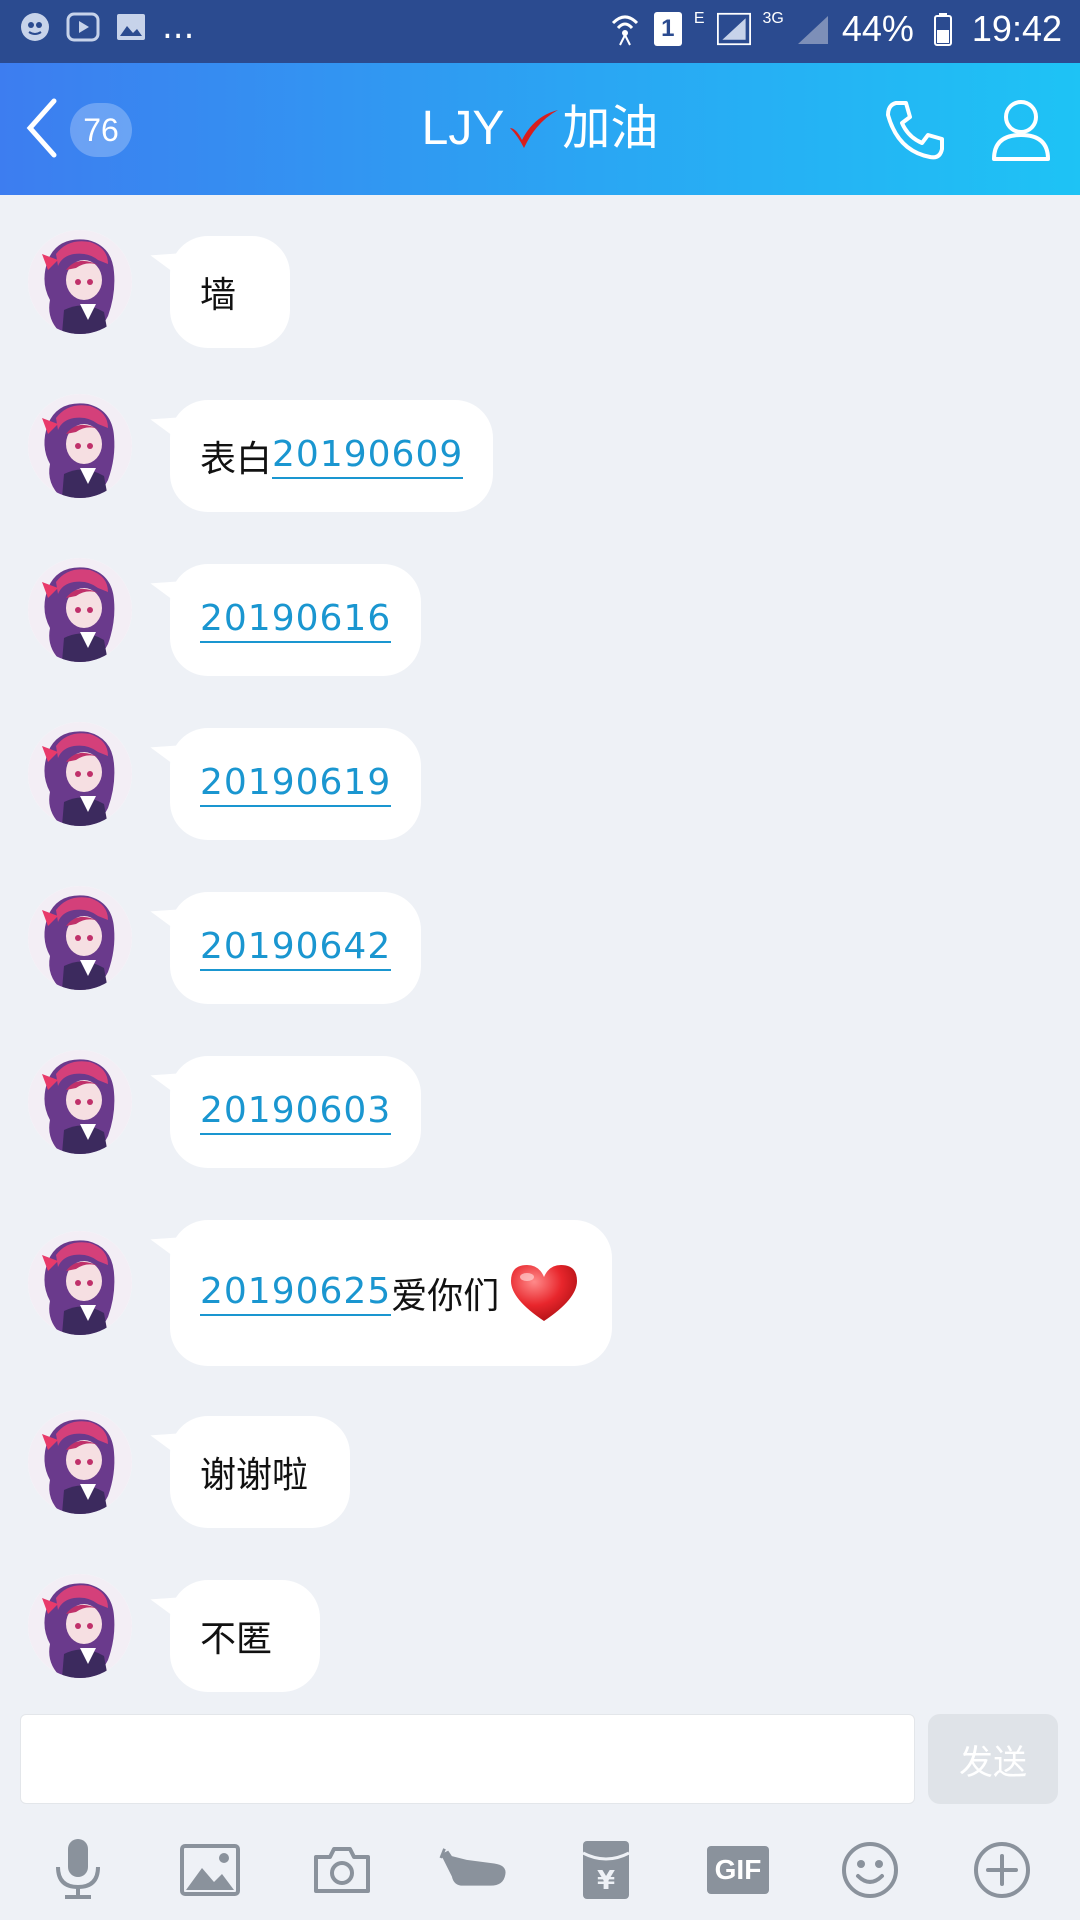 The height and width of the screenshot is (1920, 1080). Describe the element at coordinates (254, 1475) in the screenshot. I see `message-text: 谢谢啦` at that location.